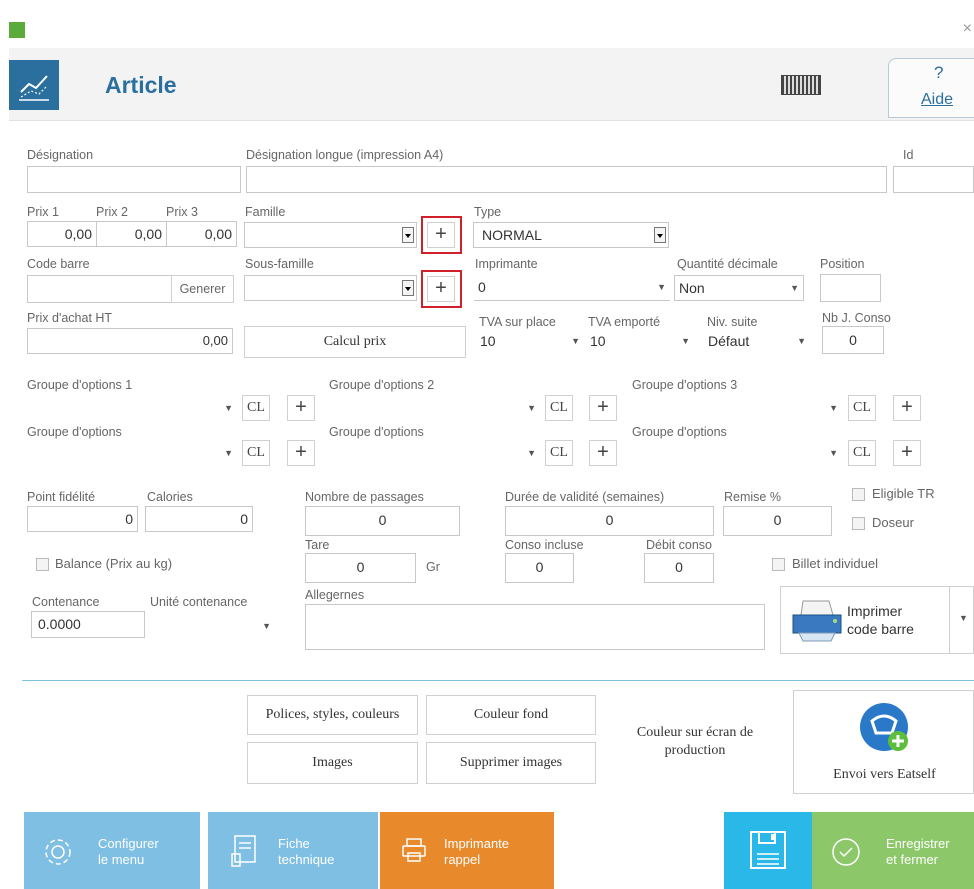  What do you see at coordinates (201, 234) in the screenshot?
I see `prix3-input: 0,00` at bounding box center [201, 234].